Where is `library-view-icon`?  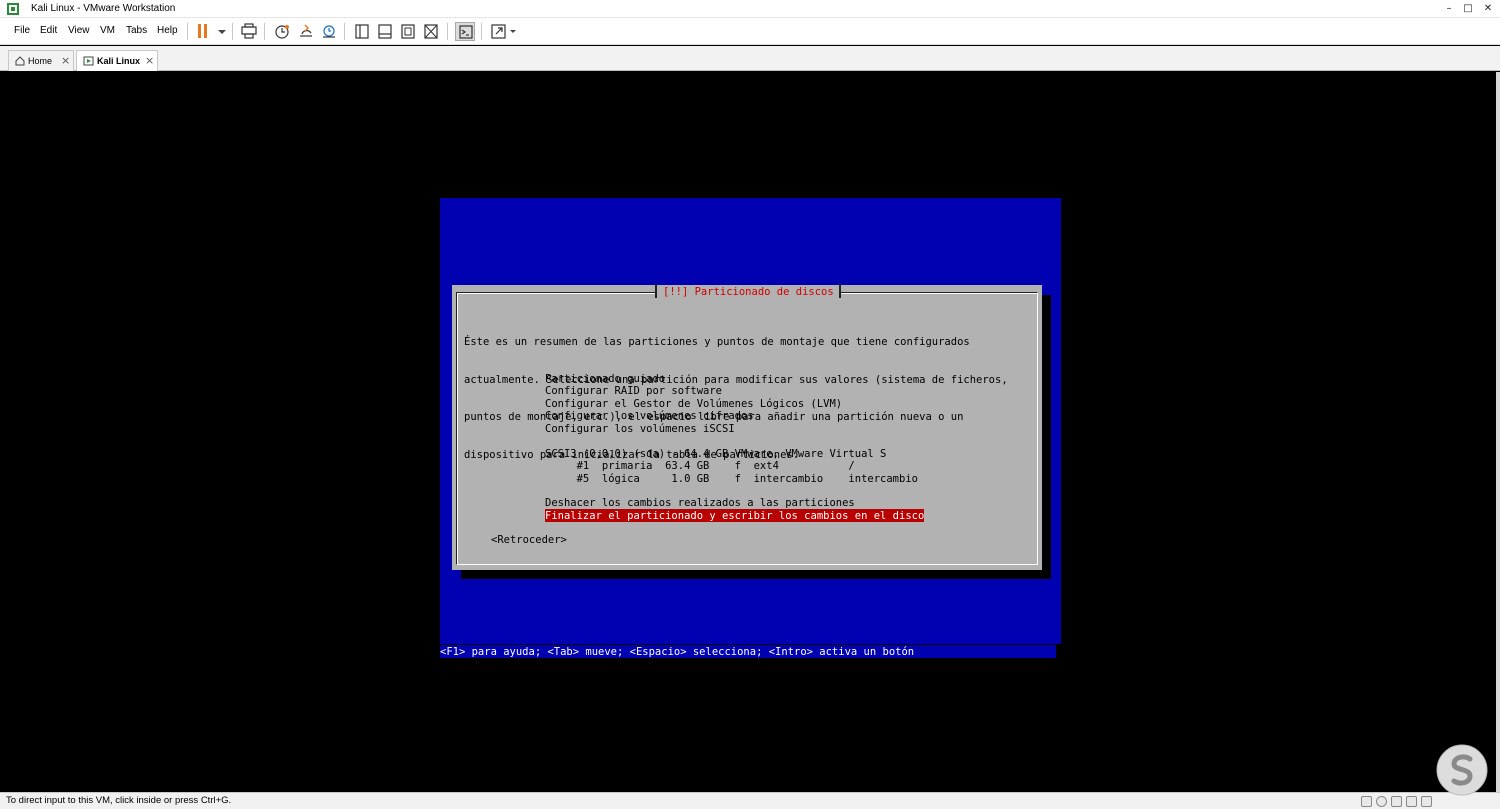 library-view-icon is located at coordinates (362, 31).